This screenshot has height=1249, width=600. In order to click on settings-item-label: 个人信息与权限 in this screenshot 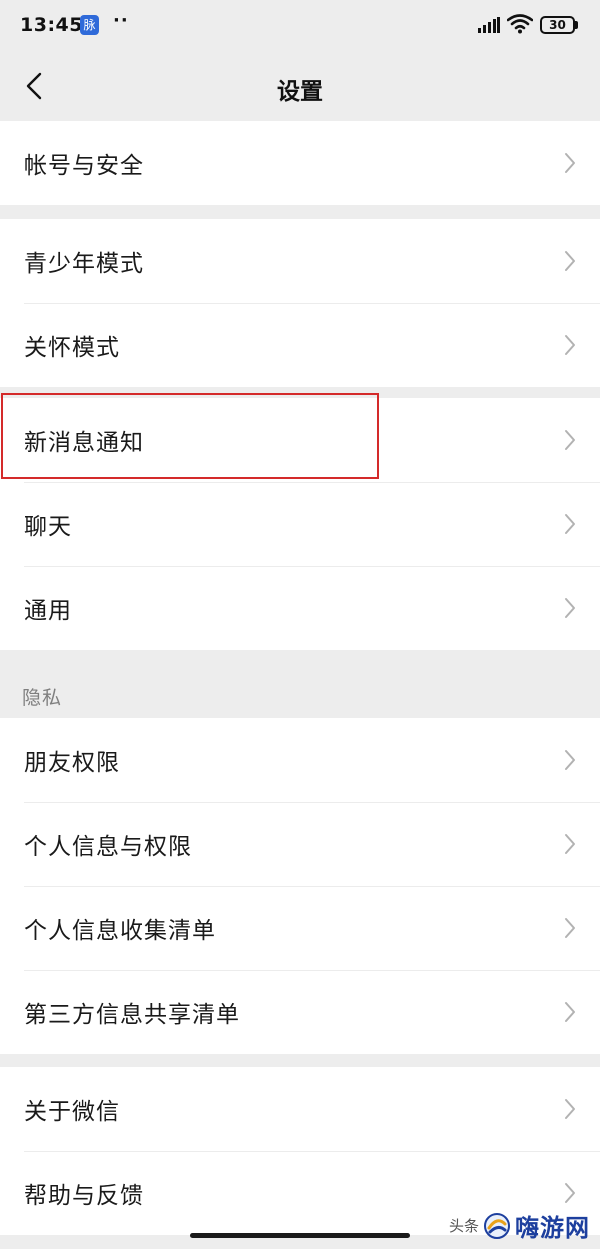, I will do `click(108, 847)`.